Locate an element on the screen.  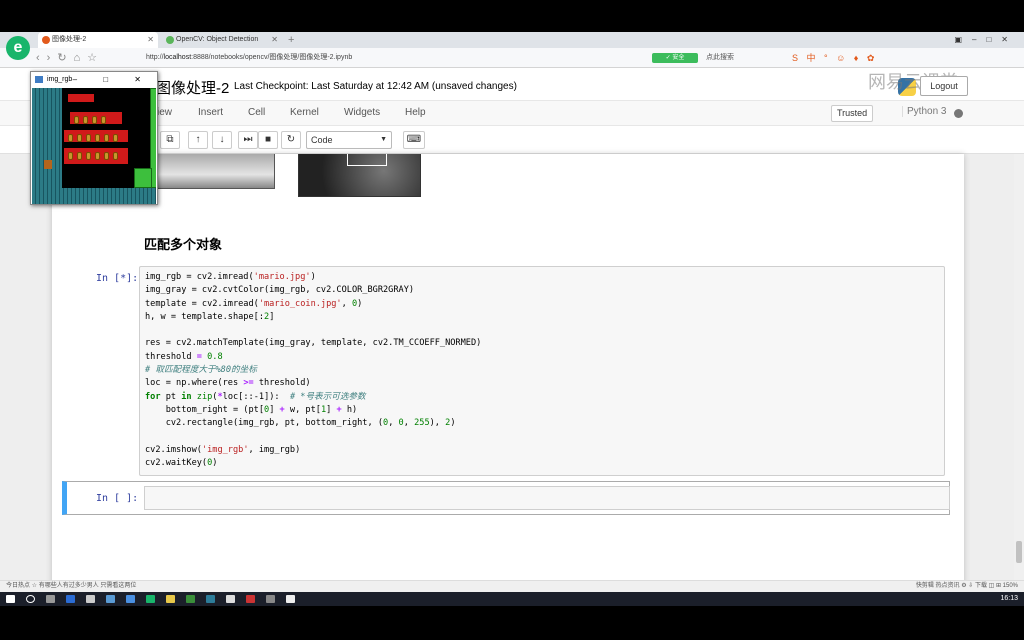
page-scrollbar is located at coordinates (1019, 367).